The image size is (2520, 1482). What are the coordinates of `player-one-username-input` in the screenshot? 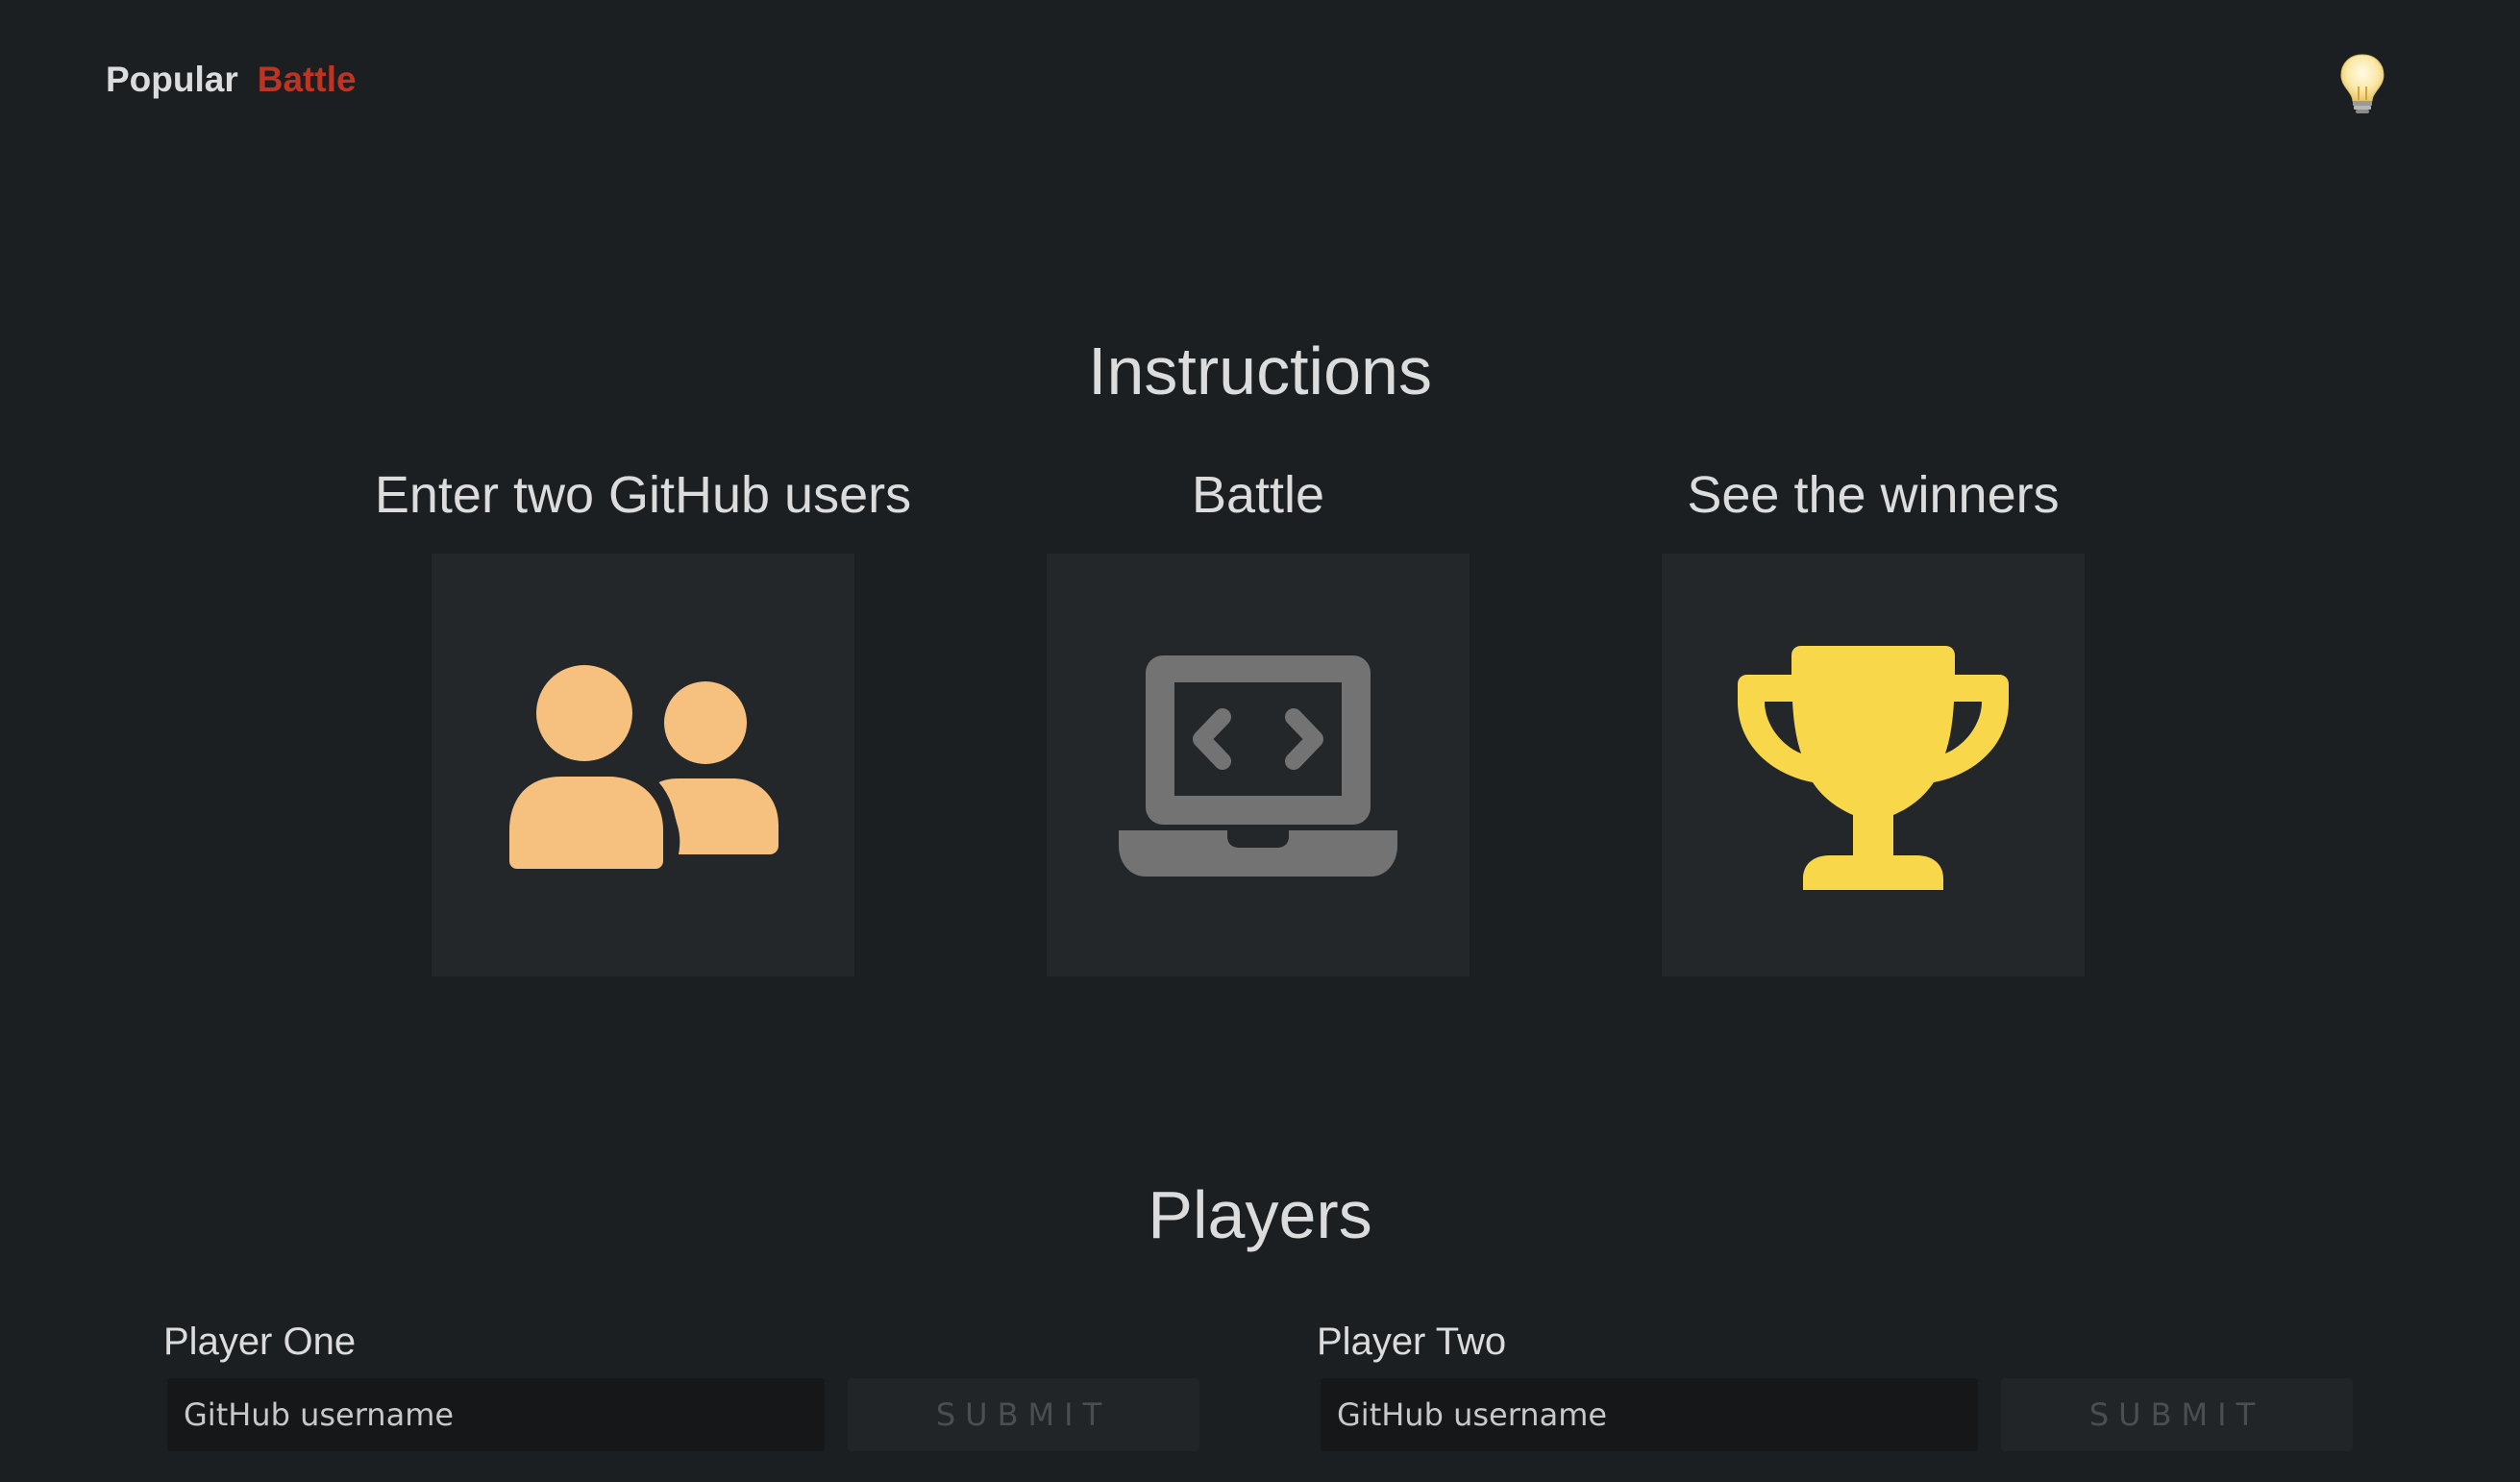 It's located at (496, 1414).